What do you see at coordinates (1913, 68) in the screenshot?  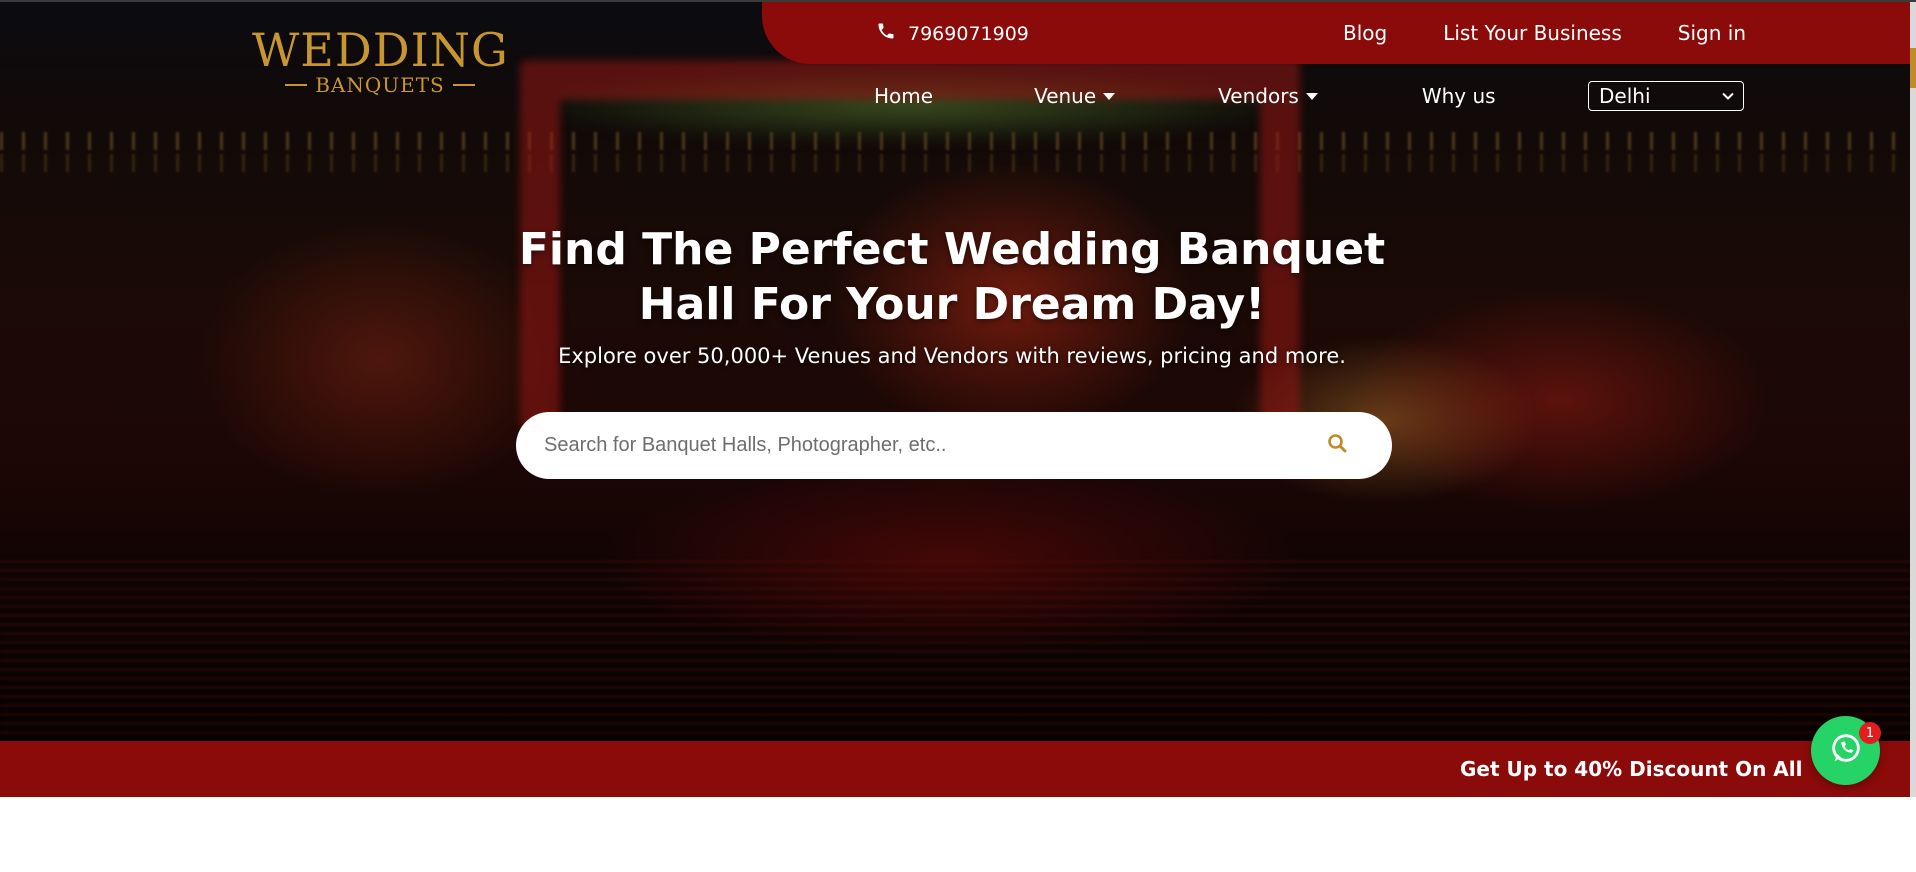 I see `scrollbar-thumb` at bounding box center [1913, 68].